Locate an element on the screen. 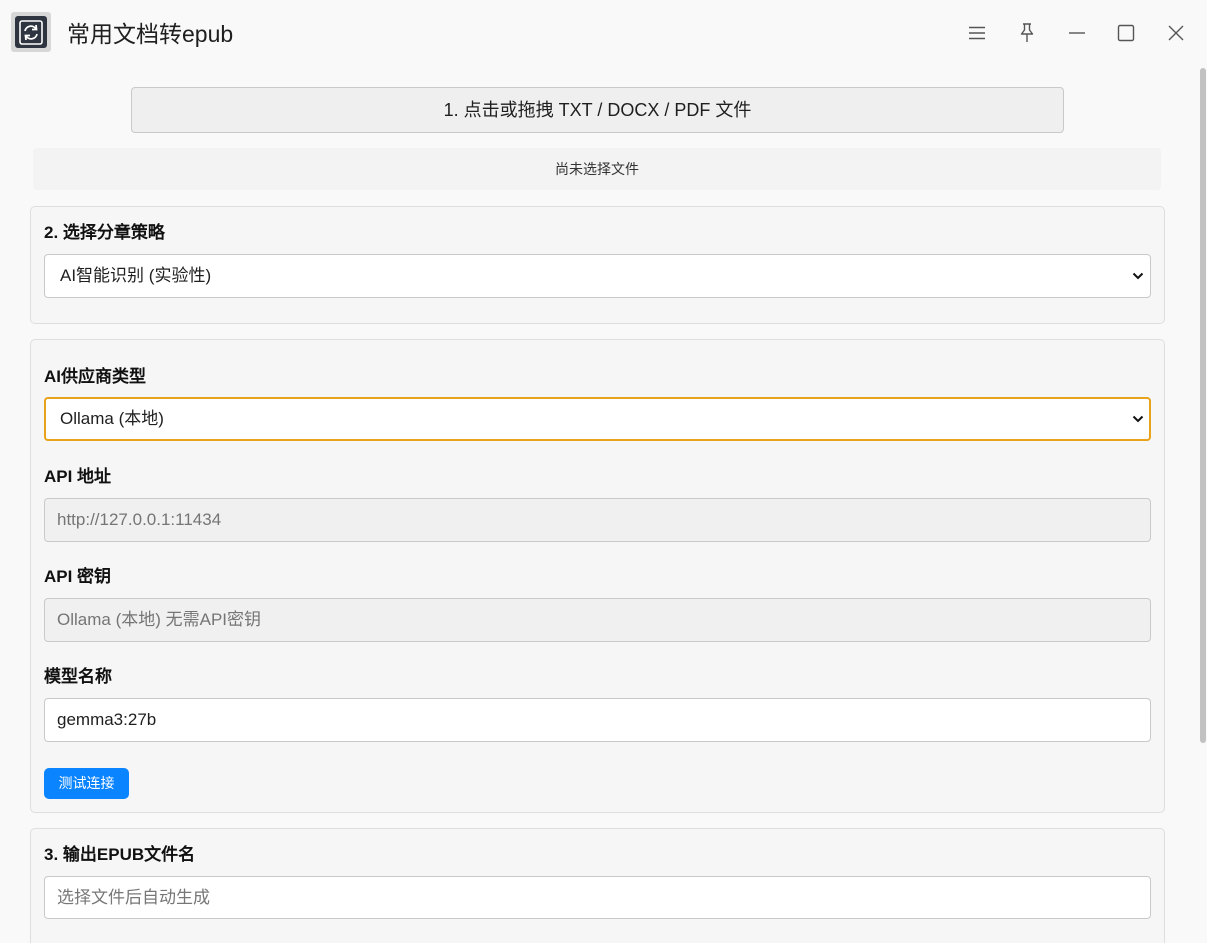 The width and height of the screenshot is (1207, 943). model-name-label: 模型名称 is located at coordinates (78, 676).